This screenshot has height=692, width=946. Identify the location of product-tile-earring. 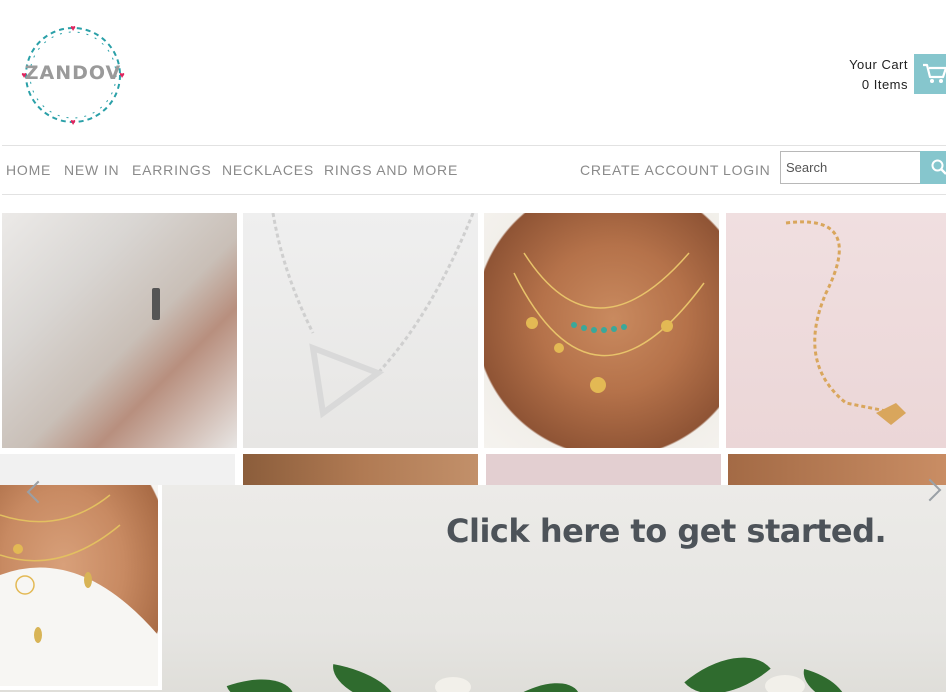
(119, 330).